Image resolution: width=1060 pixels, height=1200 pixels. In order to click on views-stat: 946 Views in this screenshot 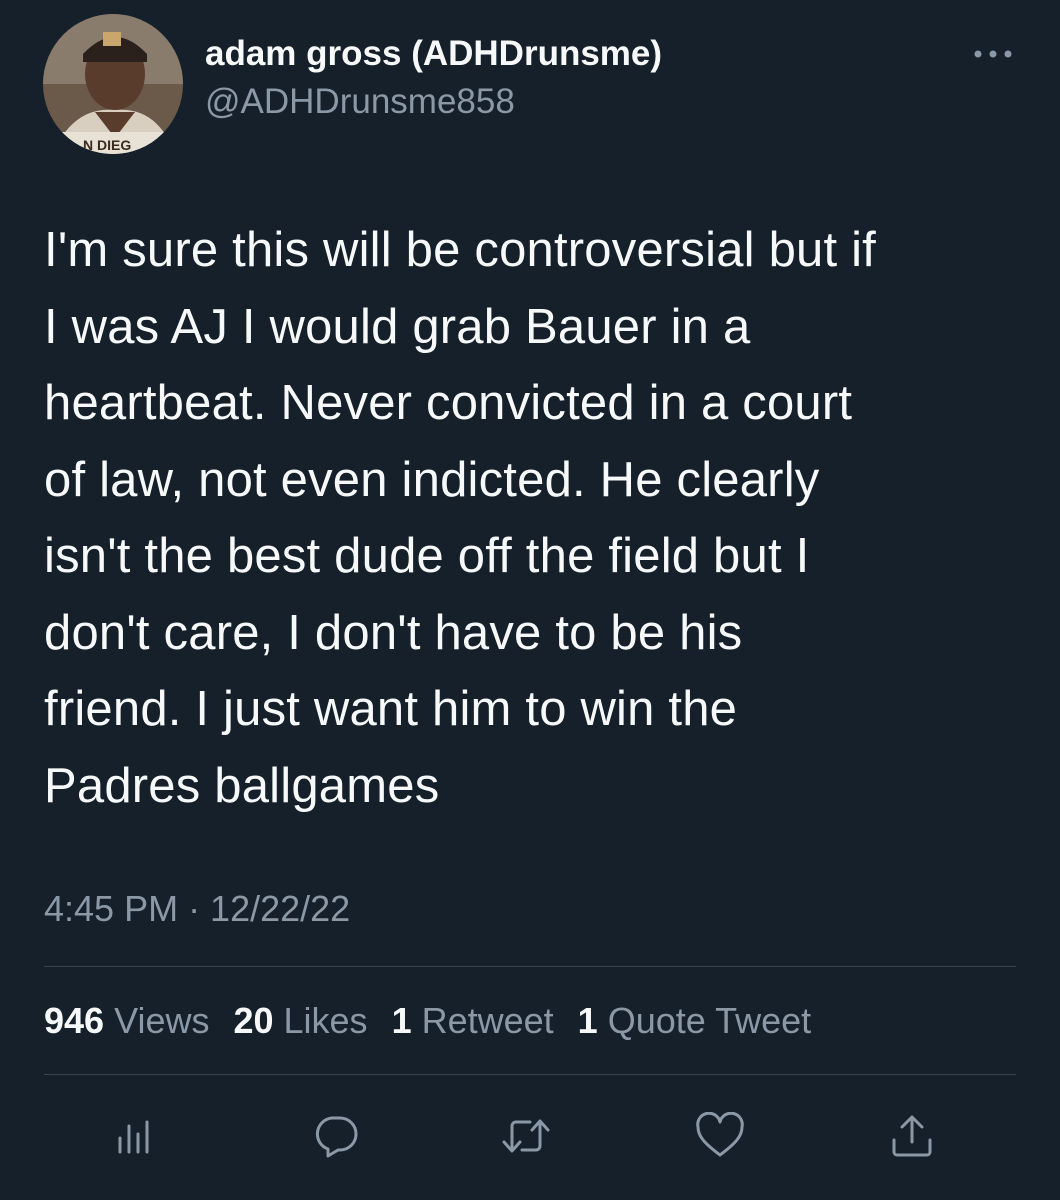, I will do `click(126, 1021)`.